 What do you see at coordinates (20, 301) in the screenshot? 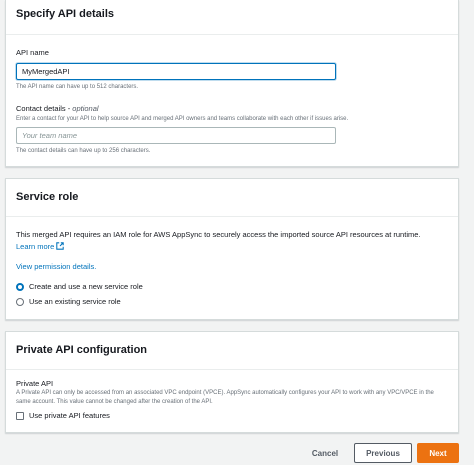
I see `radio-existing-role-control` at bounding box center [20, 301].